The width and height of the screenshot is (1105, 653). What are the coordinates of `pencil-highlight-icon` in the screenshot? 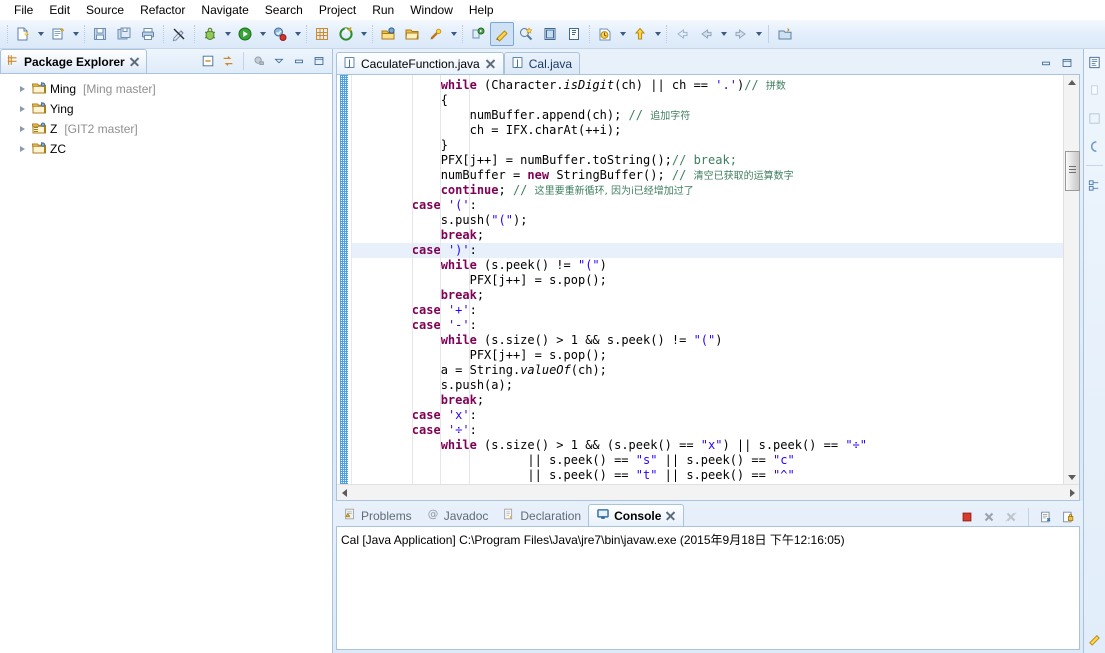 It's located at (502, 34).